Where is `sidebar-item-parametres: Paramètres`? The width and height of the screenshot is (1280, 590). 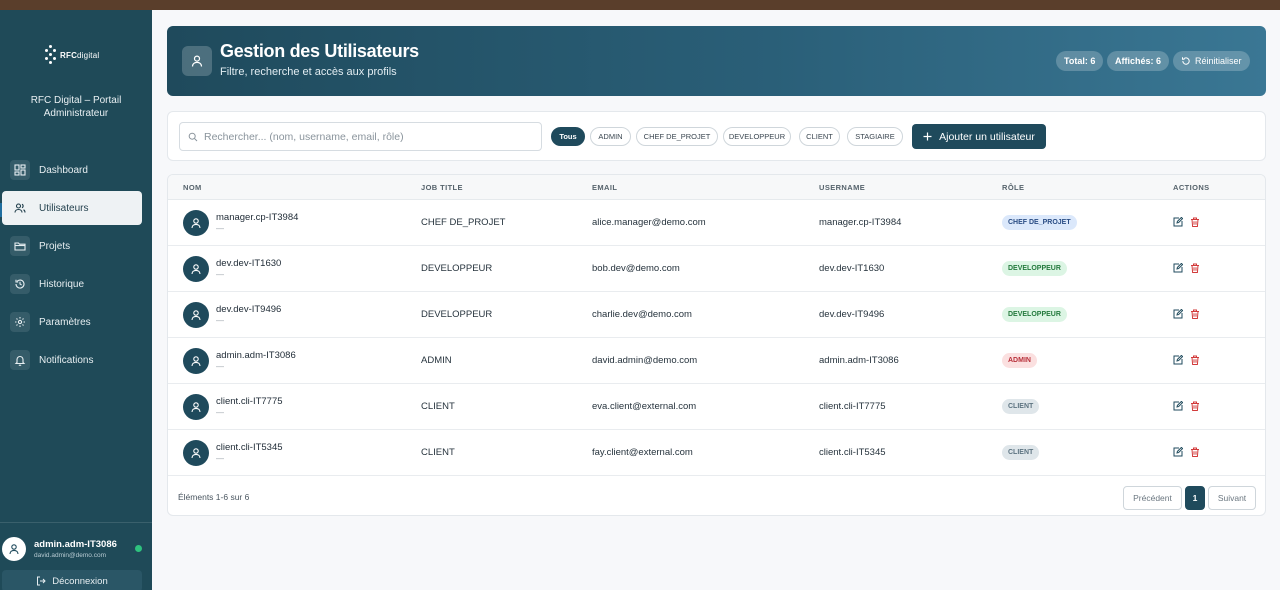 sidebar-item-parametres: Paramètres is located at coordinates (72, 322).